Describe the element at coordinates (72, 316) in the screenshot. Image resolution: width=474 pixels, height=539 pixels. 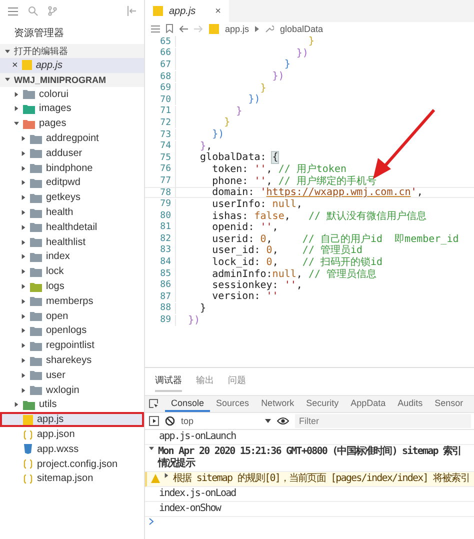
I see `folder-item: open` at that location.